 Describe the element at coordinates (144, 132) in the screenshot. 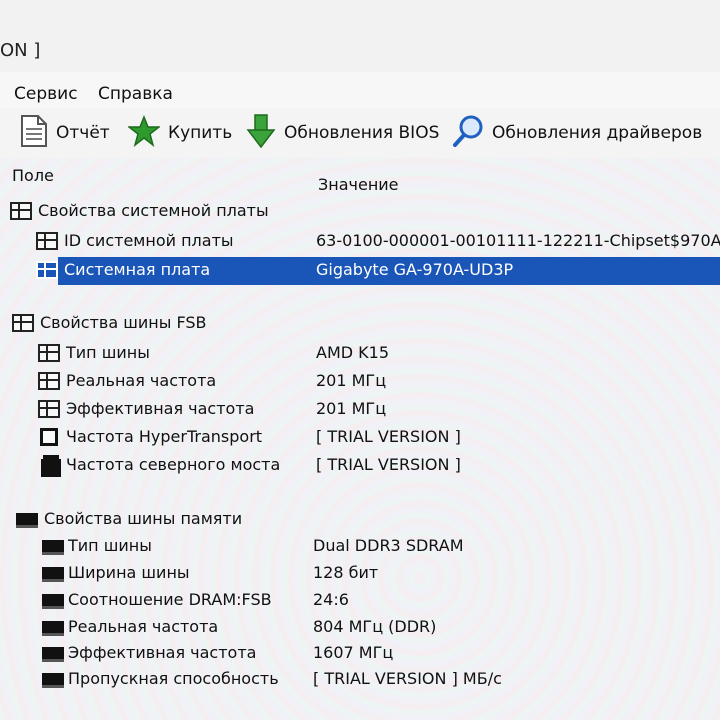

I see `star-icon` at that location.